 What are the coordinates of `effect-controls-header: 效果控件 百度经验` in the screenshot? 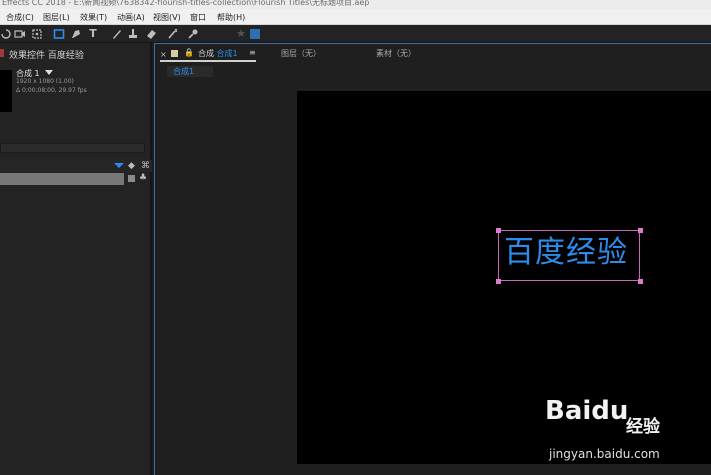 It's located at (76, 54).